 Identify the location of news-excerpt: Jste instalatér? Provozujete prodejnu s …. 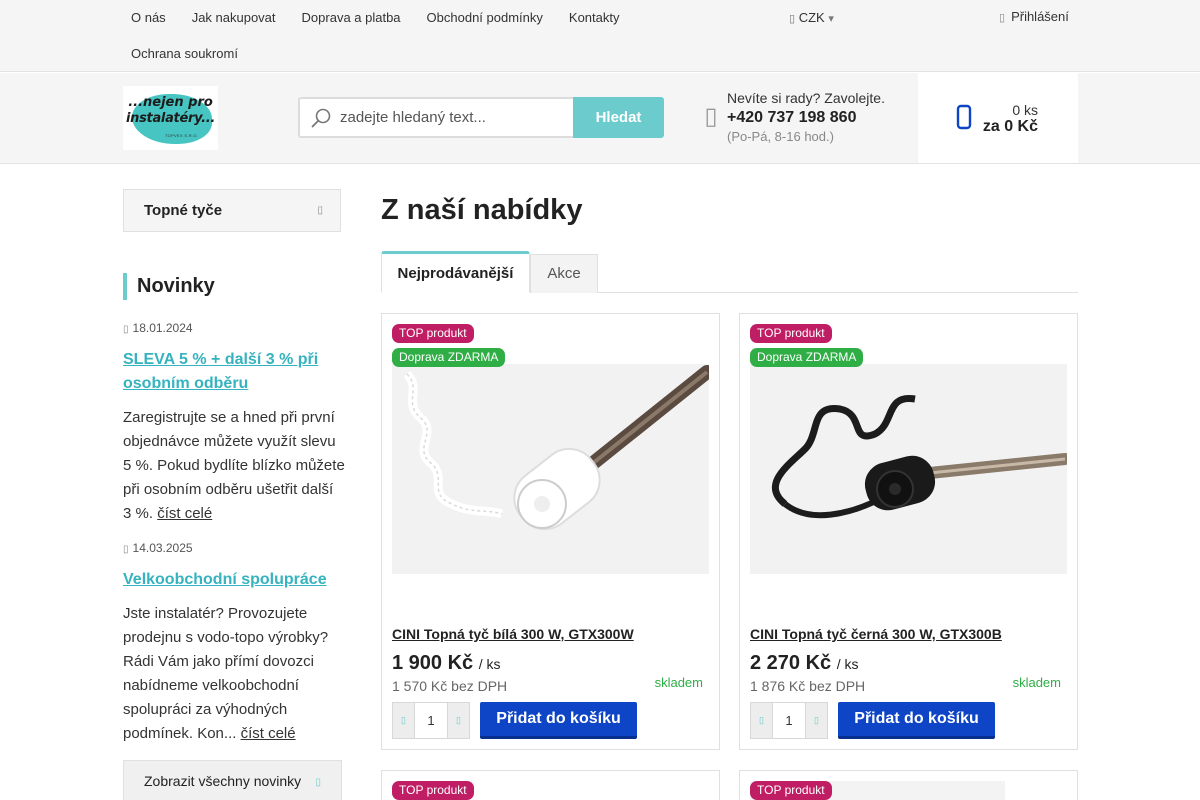
(234, 674).